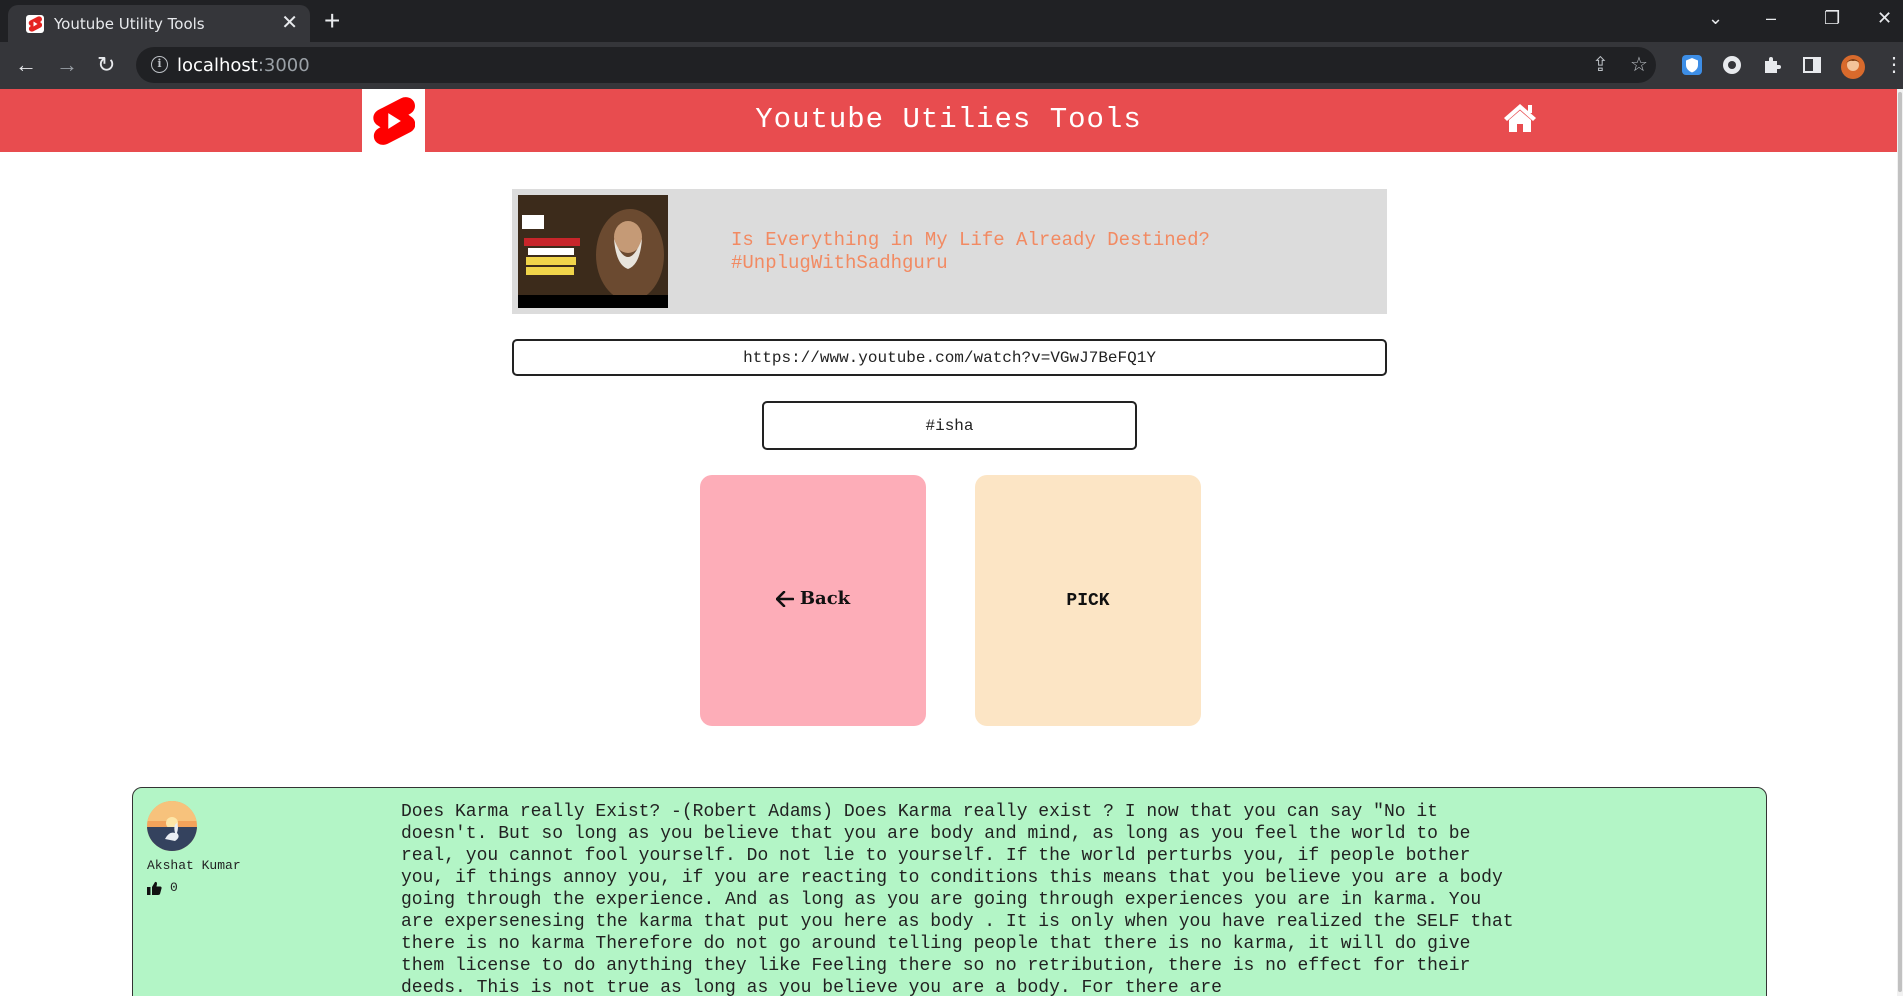 This screenshot has width=1903, height=996. What do you see at coordinates (174, 887) in the screenshot?
I see `like-count: 0` at bounding box center [174, 887].